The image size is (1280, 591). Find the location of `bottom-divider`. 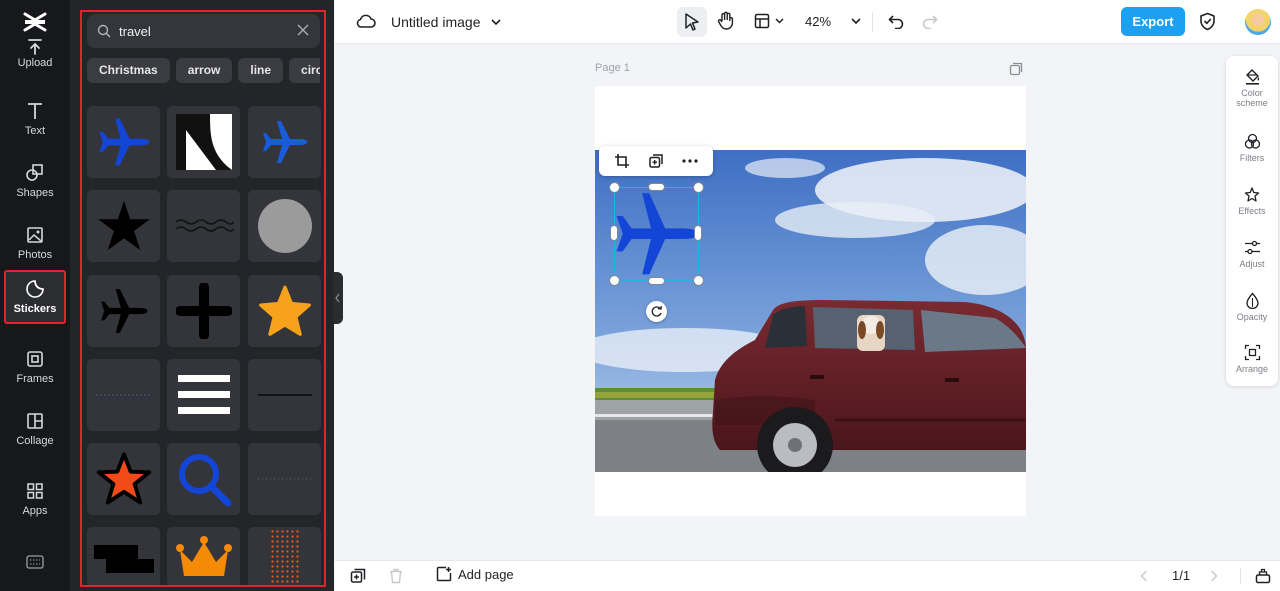

bottom-divider is located at coordinates (1240, 576).